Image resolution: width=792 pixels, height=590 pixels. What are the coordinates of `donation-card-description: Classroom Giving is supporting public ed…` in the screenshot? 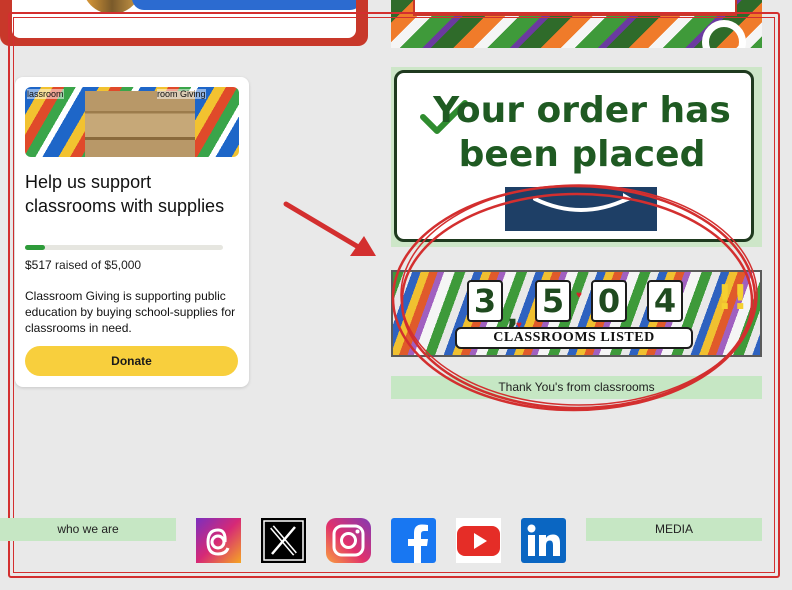 It's located at (130, 312).